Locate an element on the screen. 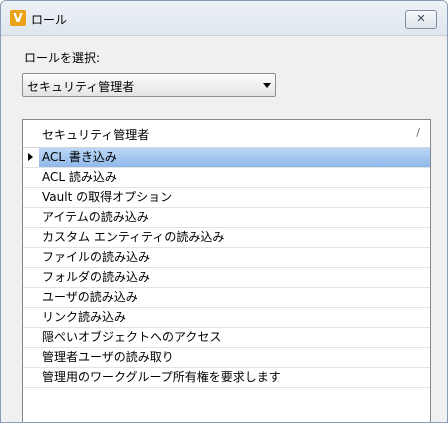  list-item: ACL 読み込み is located at coordinates (226, 178).